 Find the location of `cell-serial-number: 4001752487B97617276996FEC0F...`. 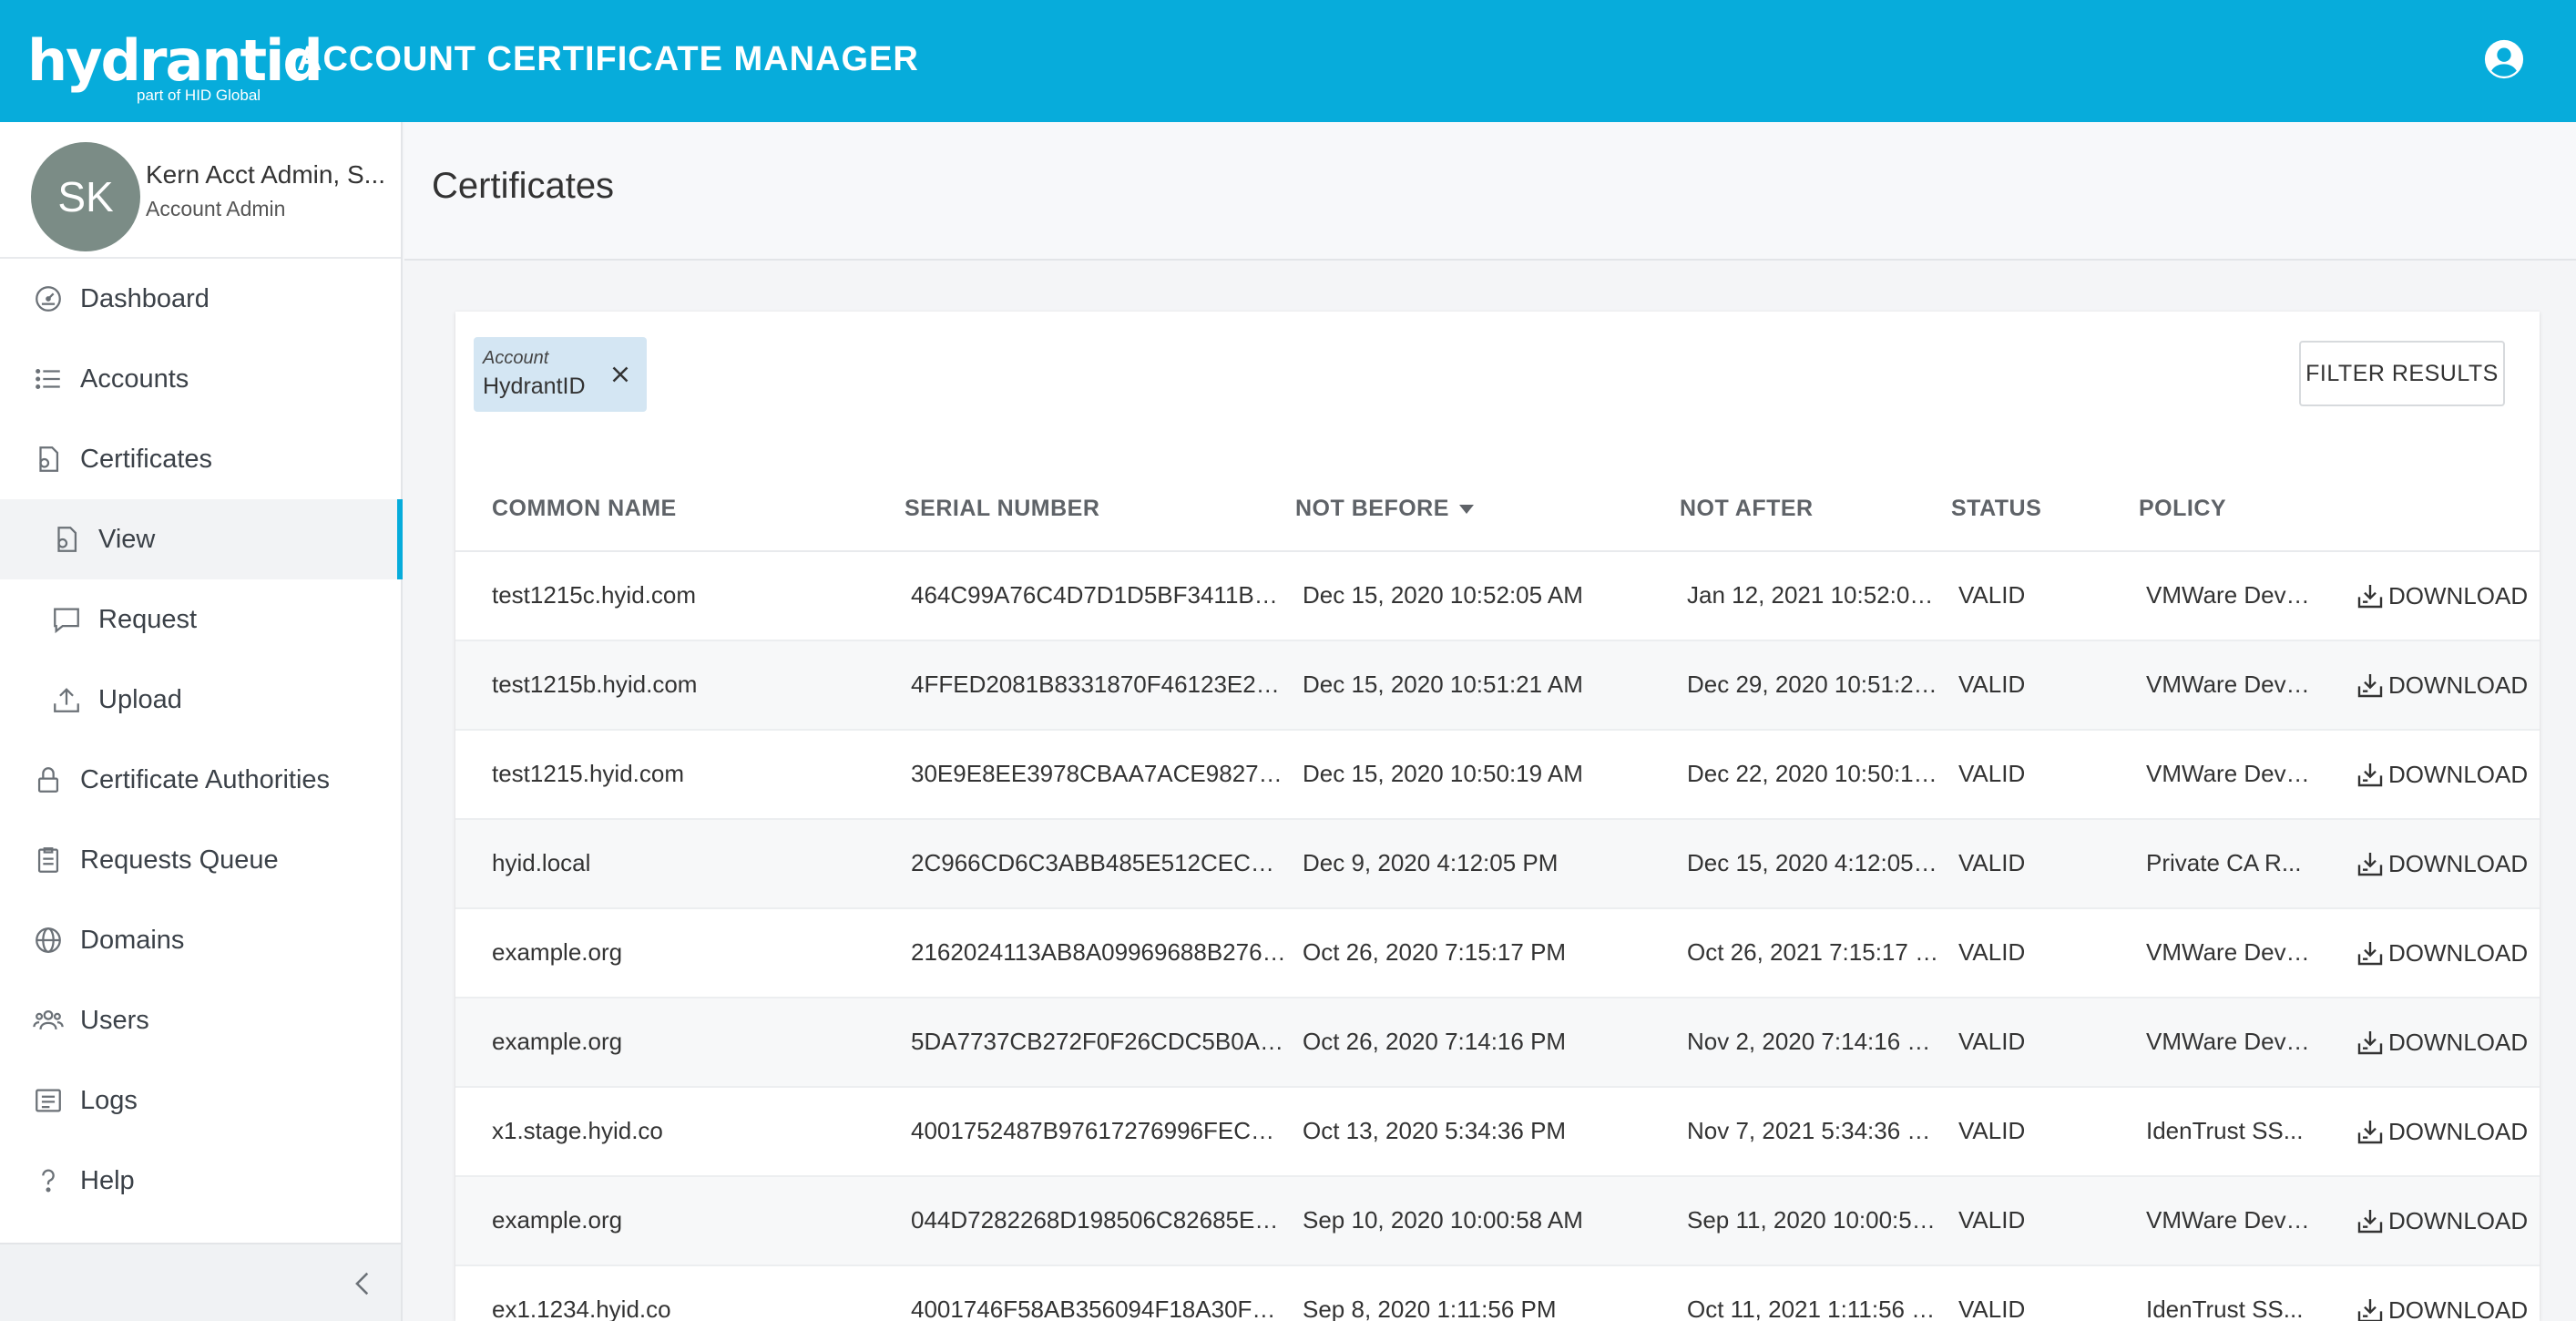

cell-serial-number: 4001752487B97617276996FEC0F... is located at coordinates (1098, 1130).